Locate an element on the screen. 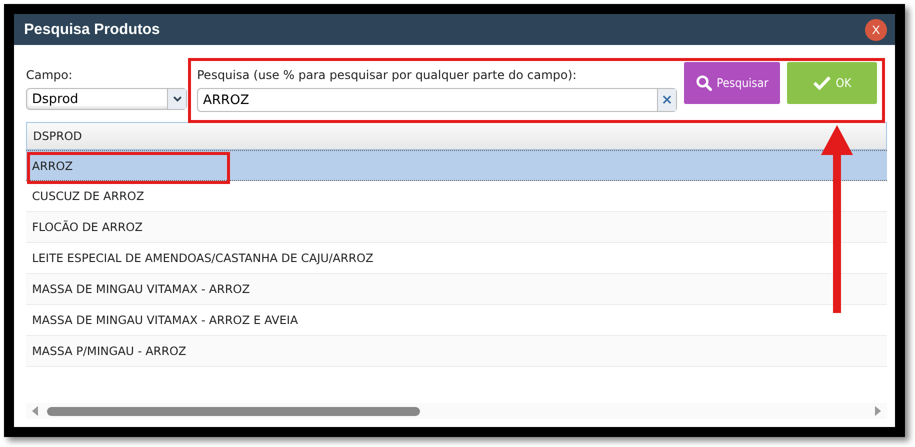 Image resolution: width=915 pixels, height=447 pixels. check-icon is located at coordinates (821, 83).